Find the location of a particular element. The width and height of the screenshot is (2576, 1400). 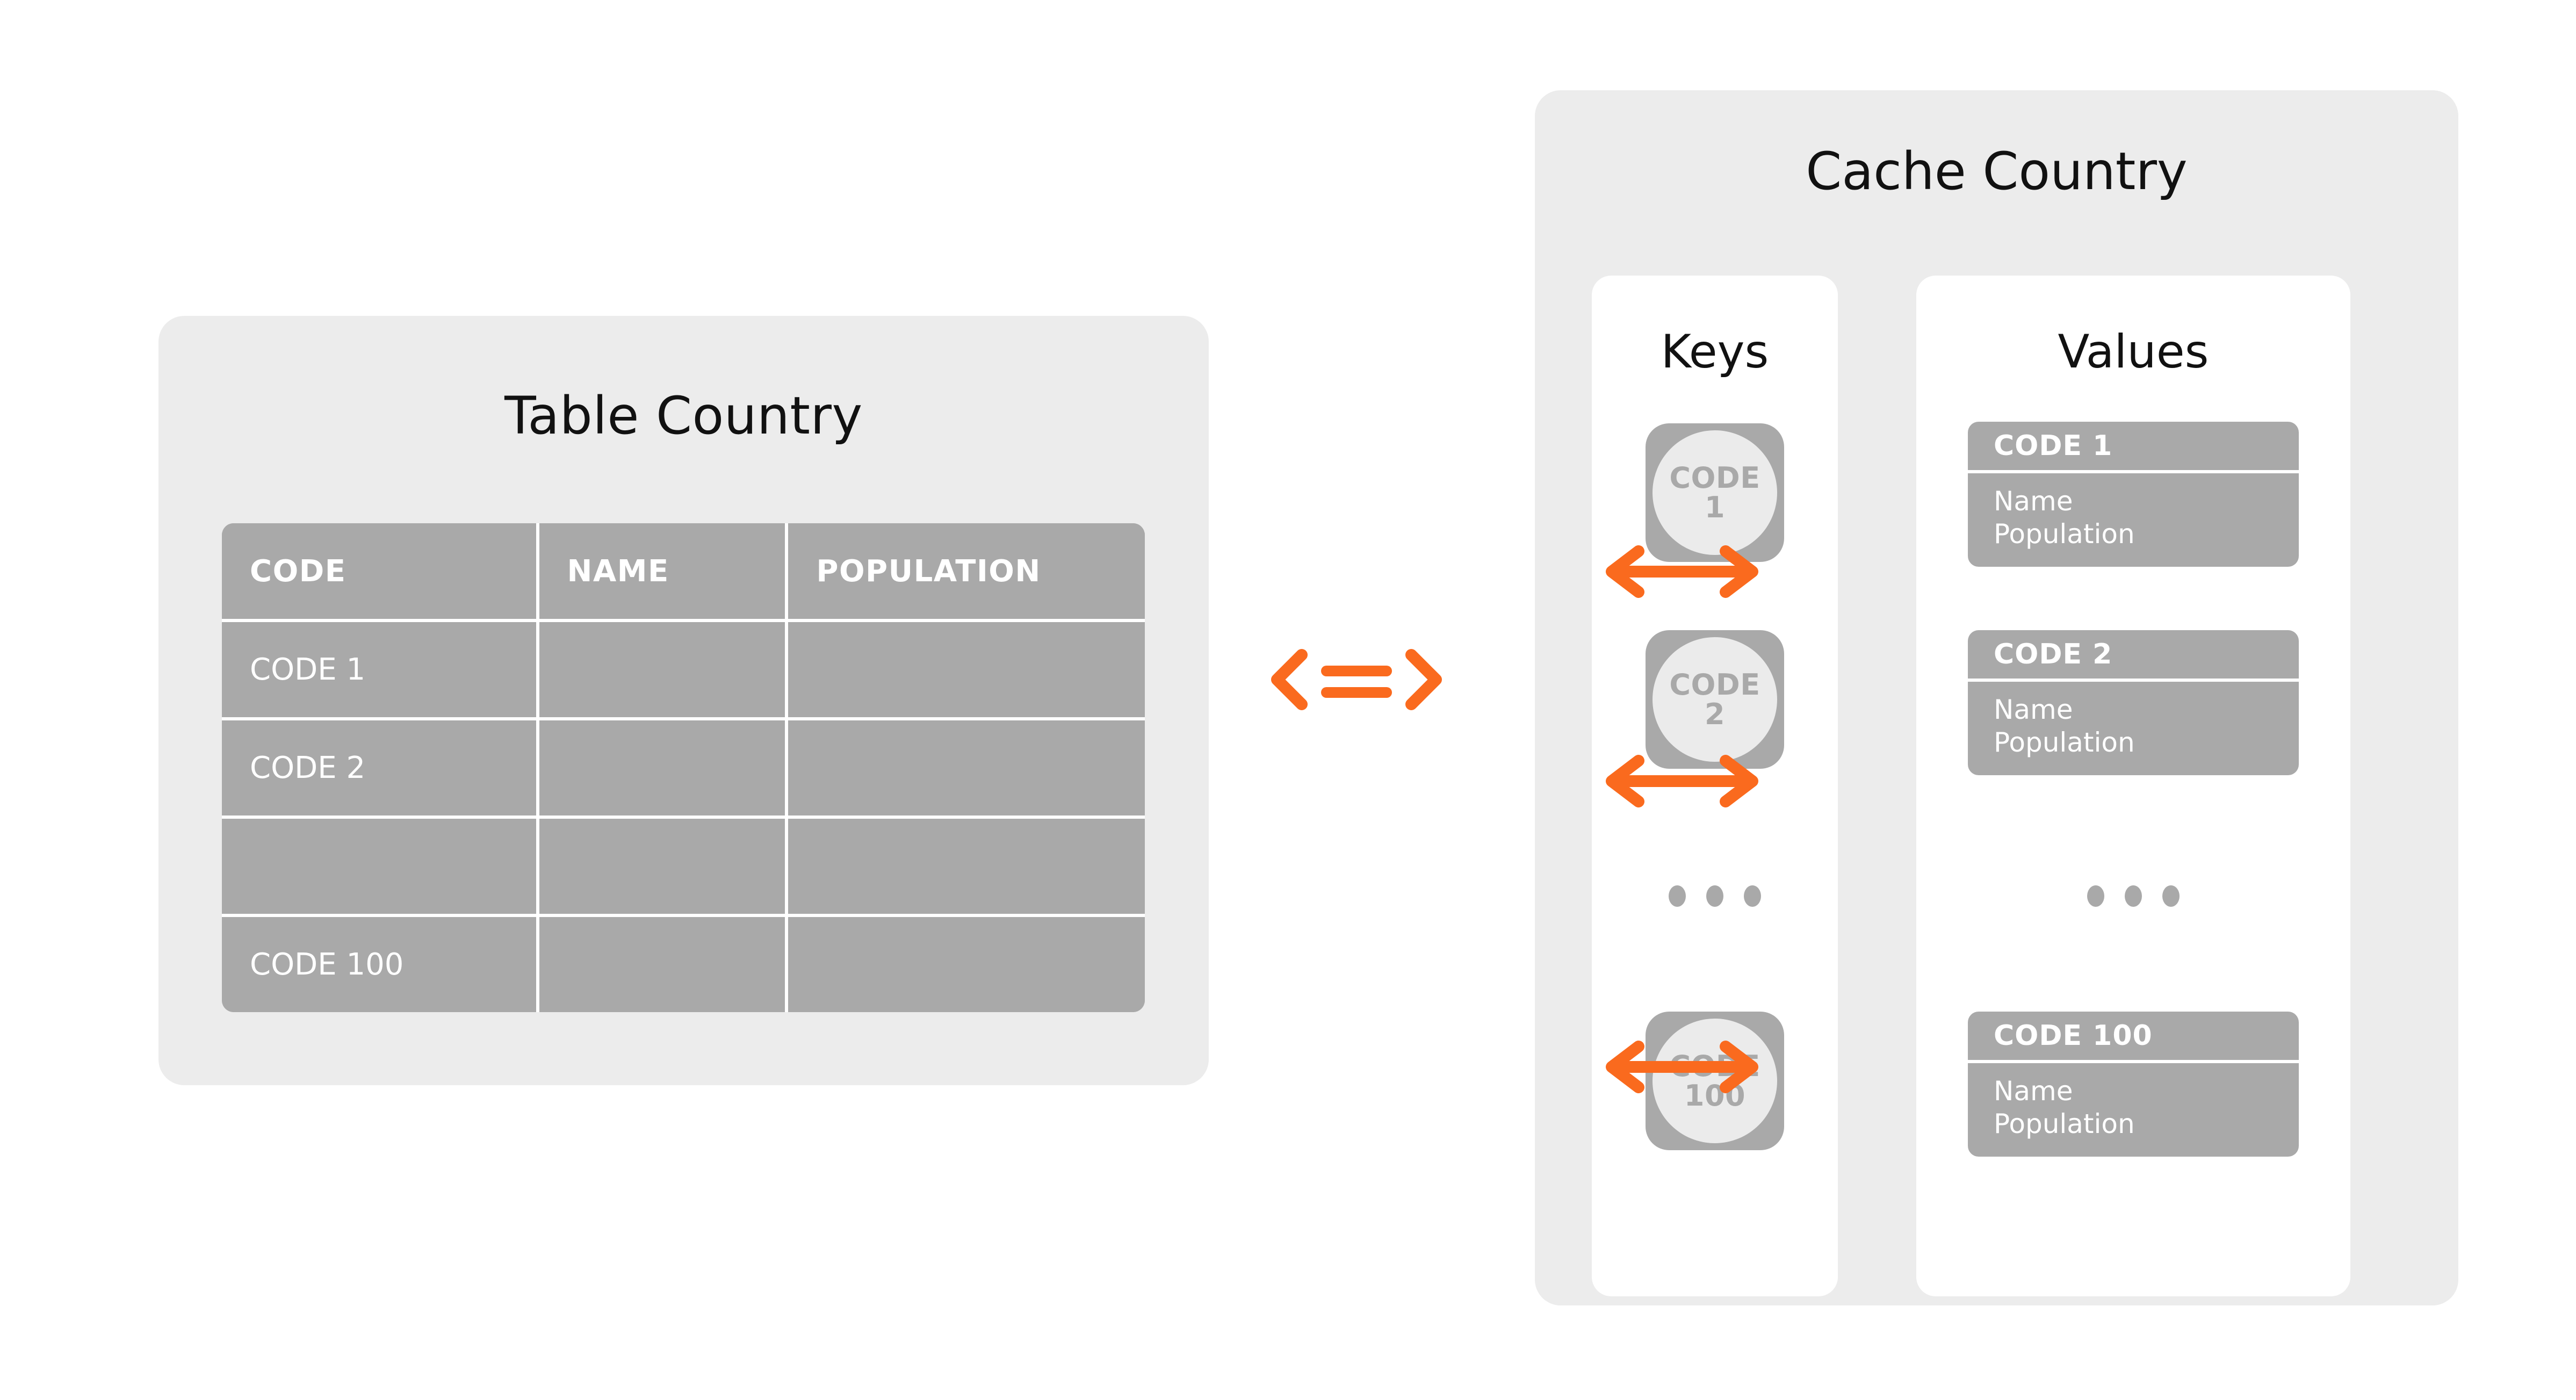

key-badge-label-line2: 1 is located at coordinates (1715, 507).